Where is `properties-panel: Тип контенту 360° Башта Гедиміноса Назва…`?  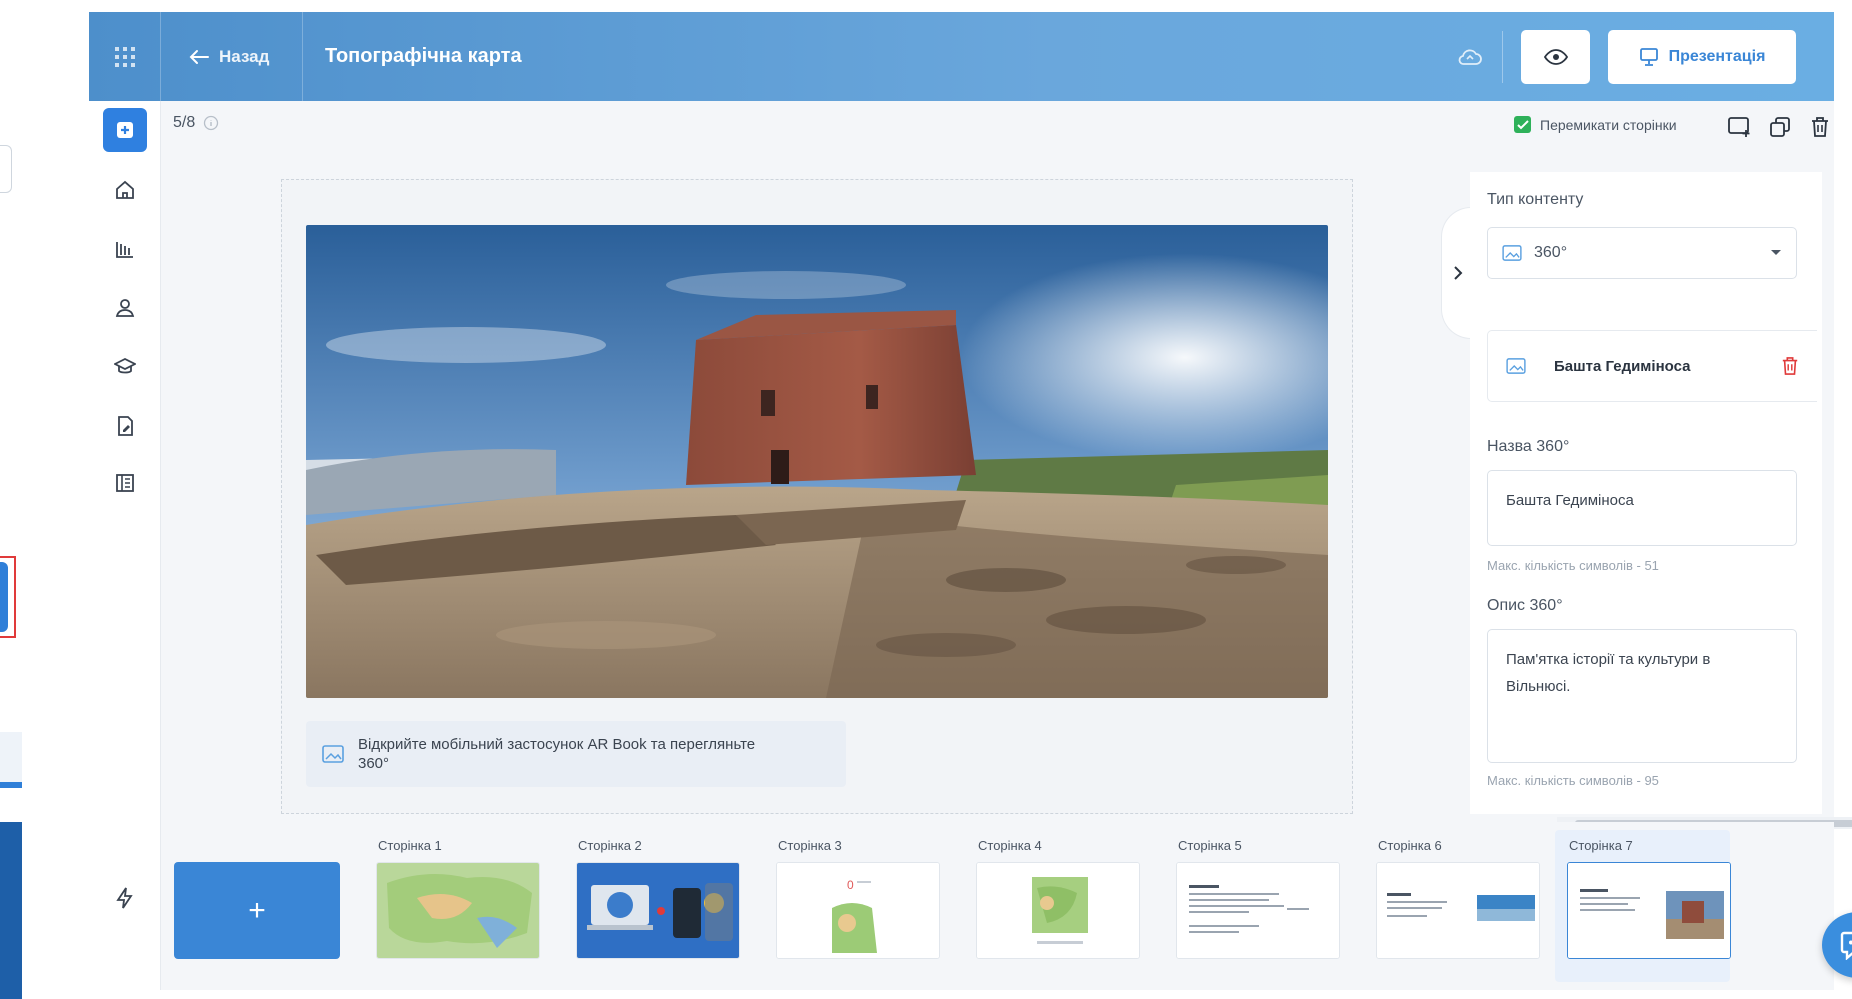 properties-panel: Тип контенту 360° Башта Гедиміноса Назва… is located at coordinates (1646, 493).